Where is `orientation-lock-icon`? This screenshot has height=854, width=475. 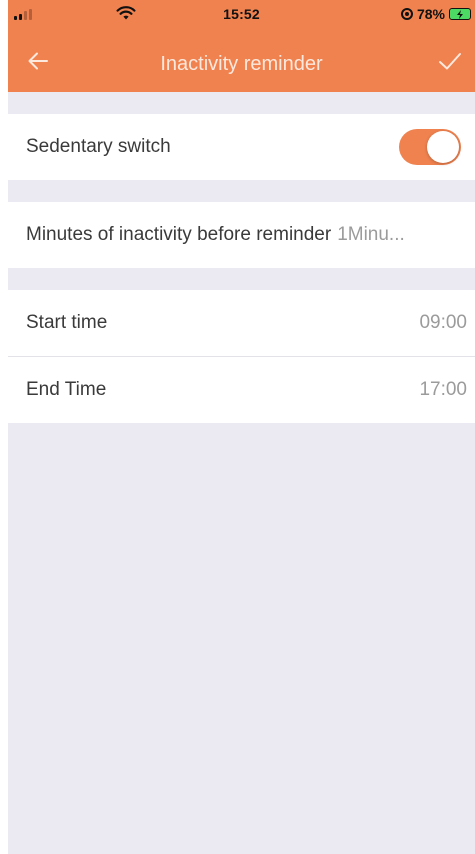 orientation-lock-icon is located at coordinates (406, 14).